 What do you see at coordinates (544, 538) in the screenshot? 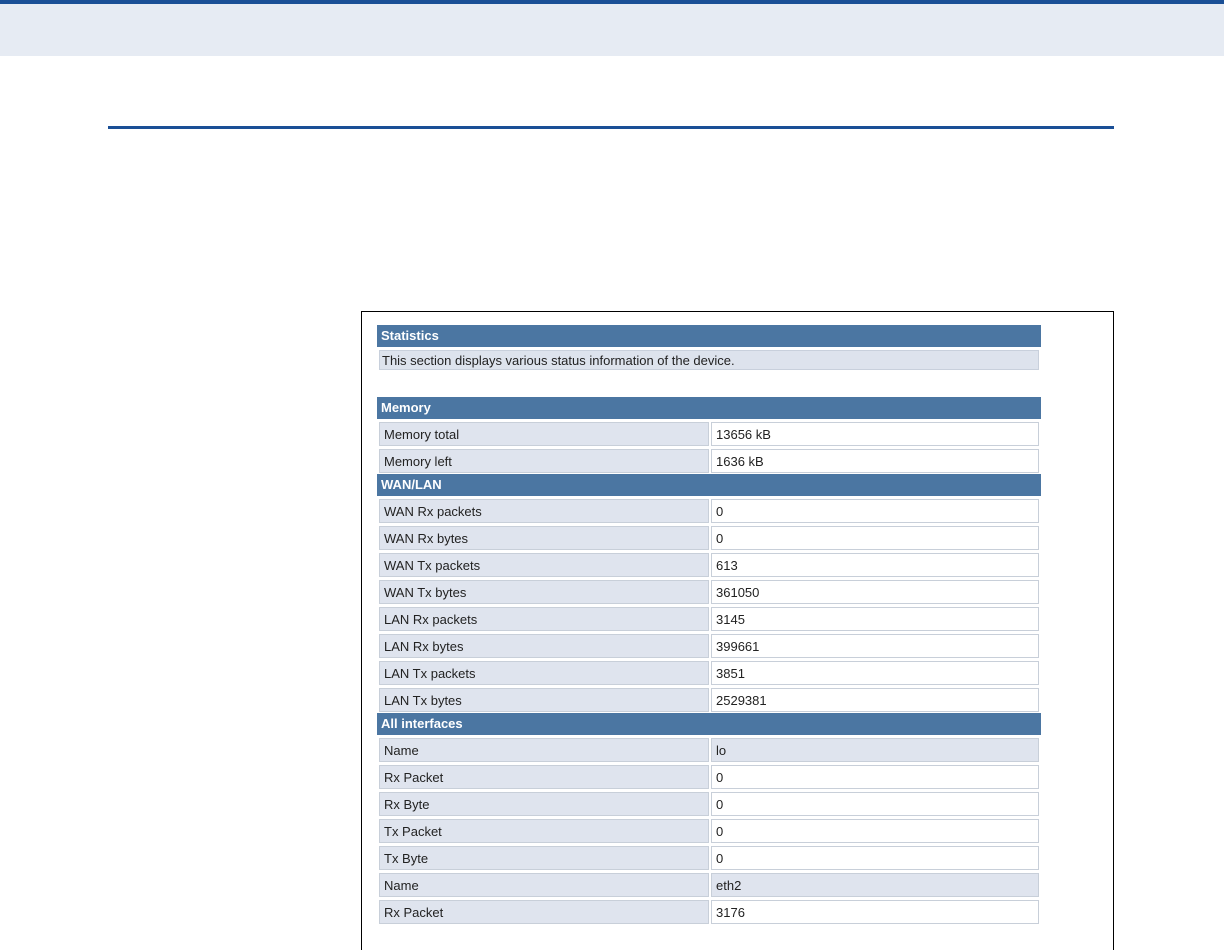
I see `row-label: WAN Rx bytes` at bounding box center [544, 538].